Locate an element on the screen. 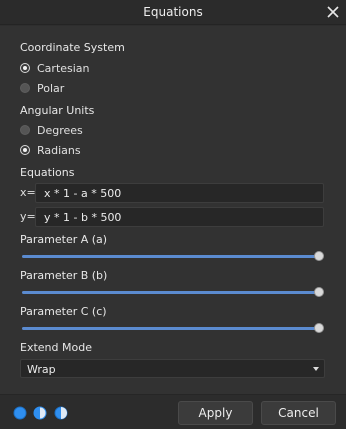 This screenshot has width=346, height=429. extend-mode-select: Wrap is located at coordinates (172, 368).